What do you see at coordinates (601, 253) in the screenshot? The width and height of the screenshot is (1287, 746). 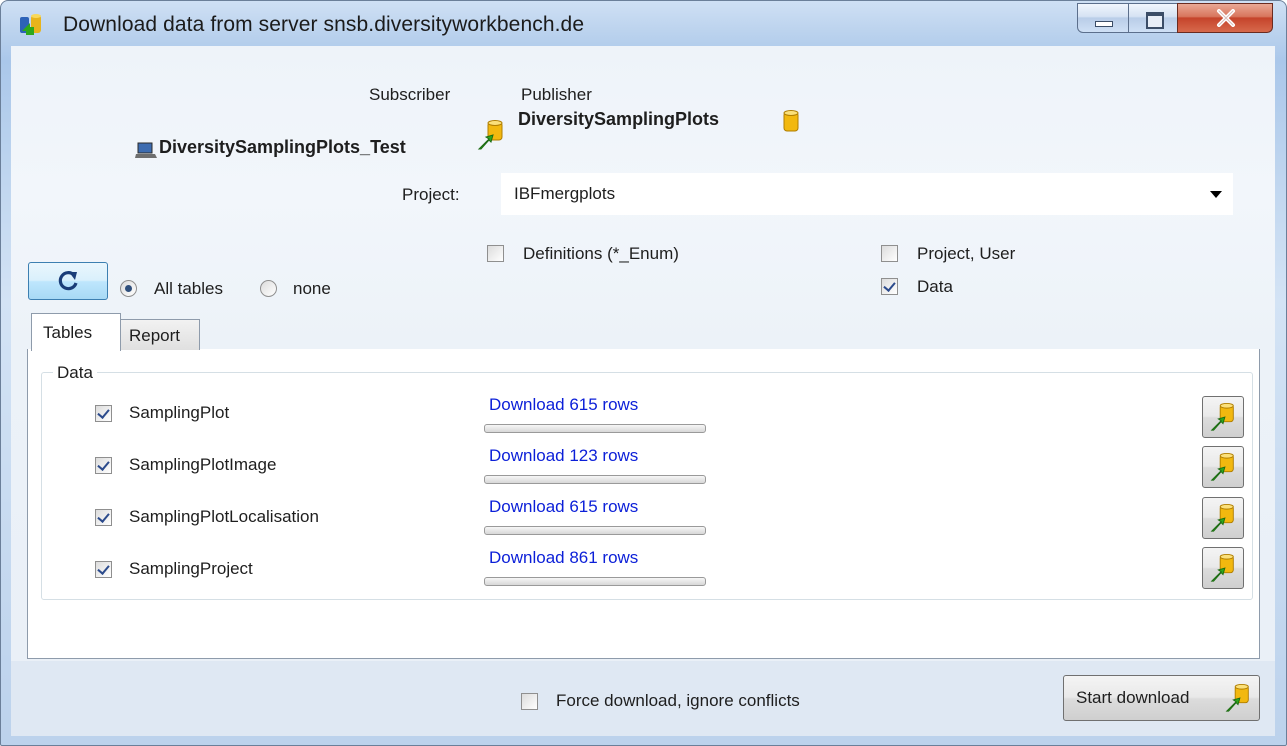 I see `definitions-label: Definitions (*_Enum)` at bounding box center [601, 253].